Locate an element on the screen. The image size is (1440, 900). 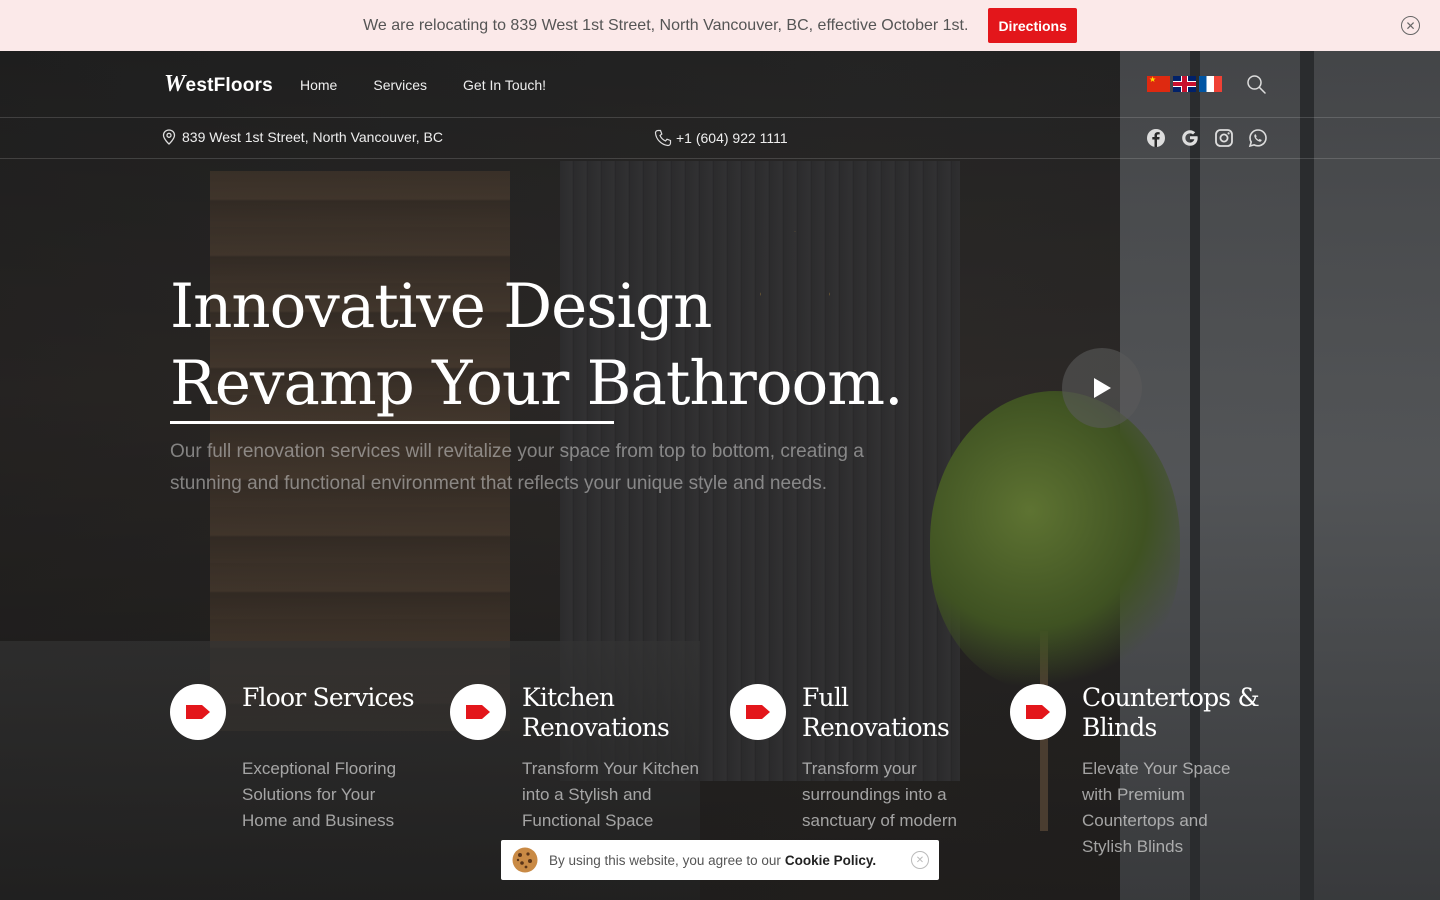
french-flag-icon is located at coordinates (1210, 84).